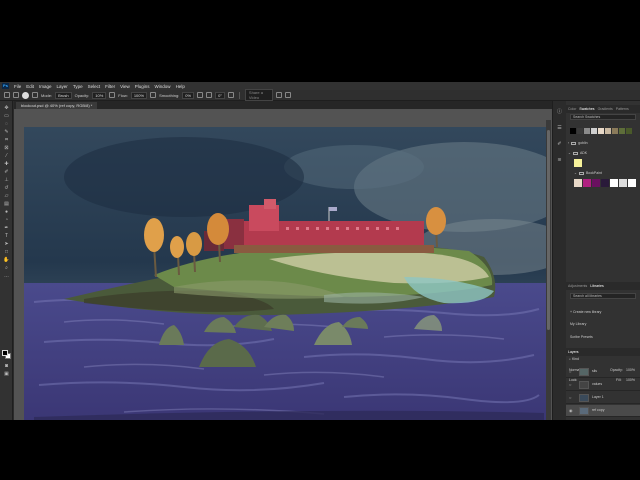 Image resolution: width=640 pixels, height=480 pixels. Describe the element at coordinates (578, 143) in the screenshot. I see `swatch-folder-goblin: › goblin` at that location.